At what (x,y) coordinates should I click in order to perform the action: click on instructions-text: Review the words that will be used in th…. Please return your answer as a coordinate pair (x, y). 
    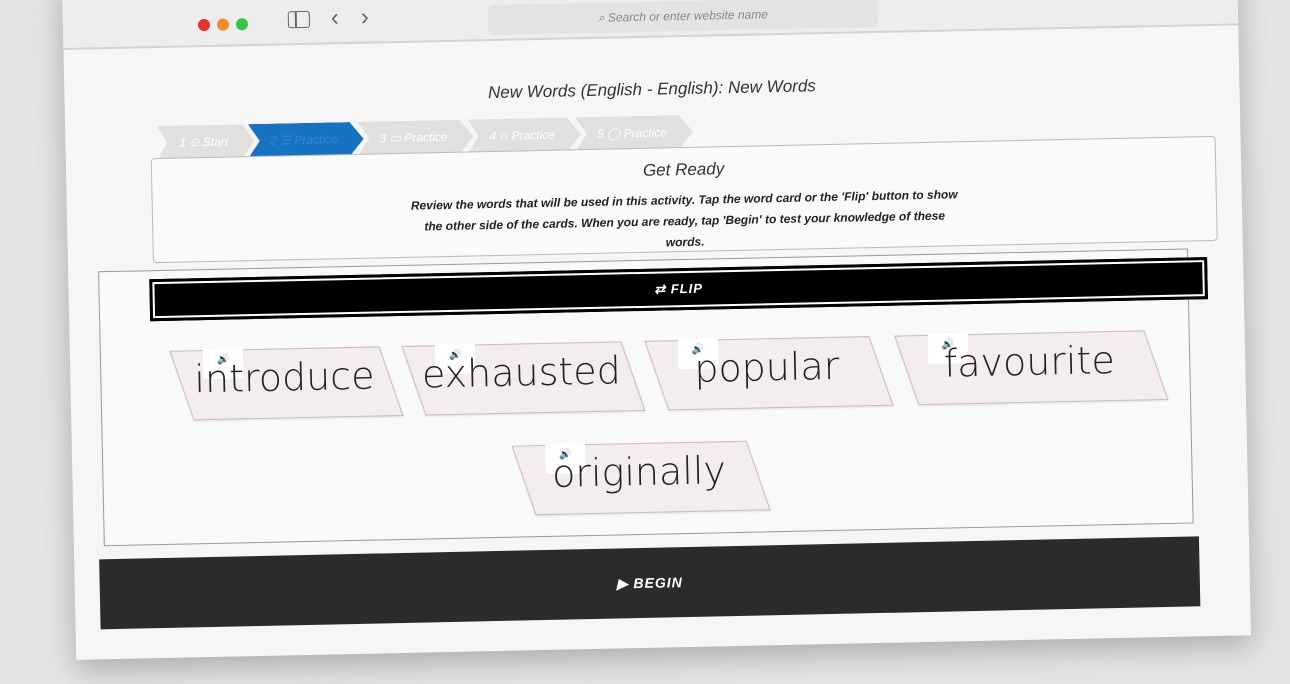
    Looking at the image, I should click on (684, 218).